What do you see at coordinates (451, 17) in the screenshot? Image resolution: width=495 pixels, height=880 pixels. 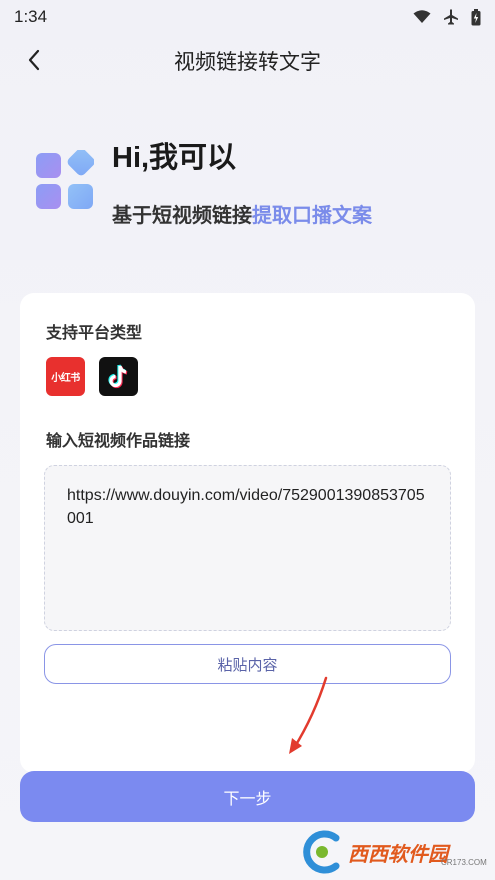 I see `airplane-icon` at bounding box center [451, 17].